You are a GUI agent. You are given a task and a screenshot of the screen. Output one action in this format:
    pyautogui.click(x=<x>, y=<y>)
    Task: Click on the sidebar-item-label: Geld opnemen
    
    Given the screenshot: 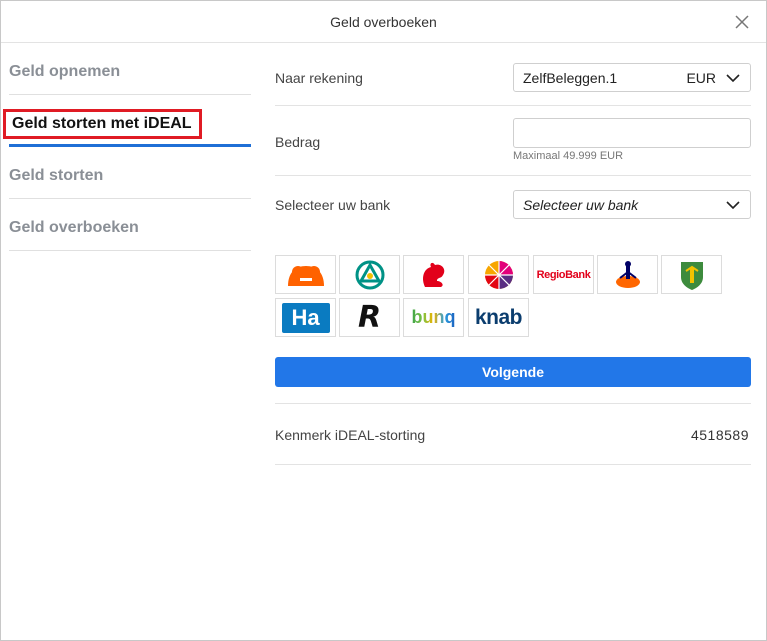 What is the action you would take?
    pyautogui.click(x=65, y=71)
    